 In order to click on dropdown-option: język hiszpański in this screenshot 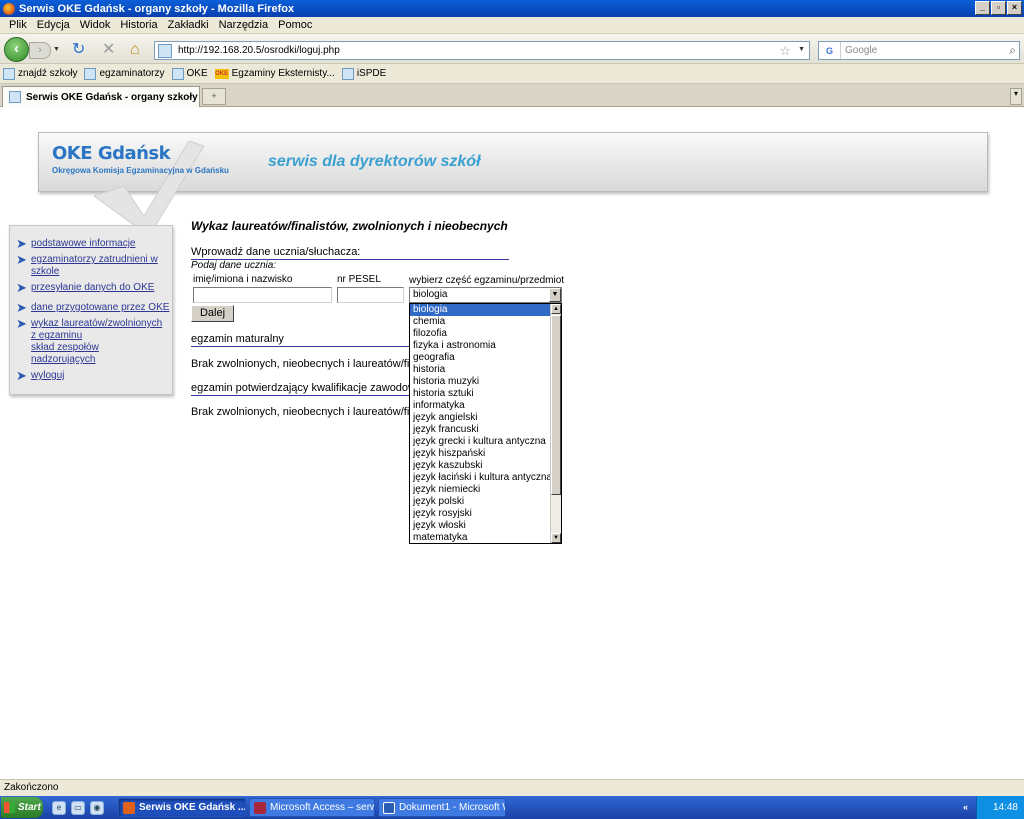, I will do `click(480, 454)`.